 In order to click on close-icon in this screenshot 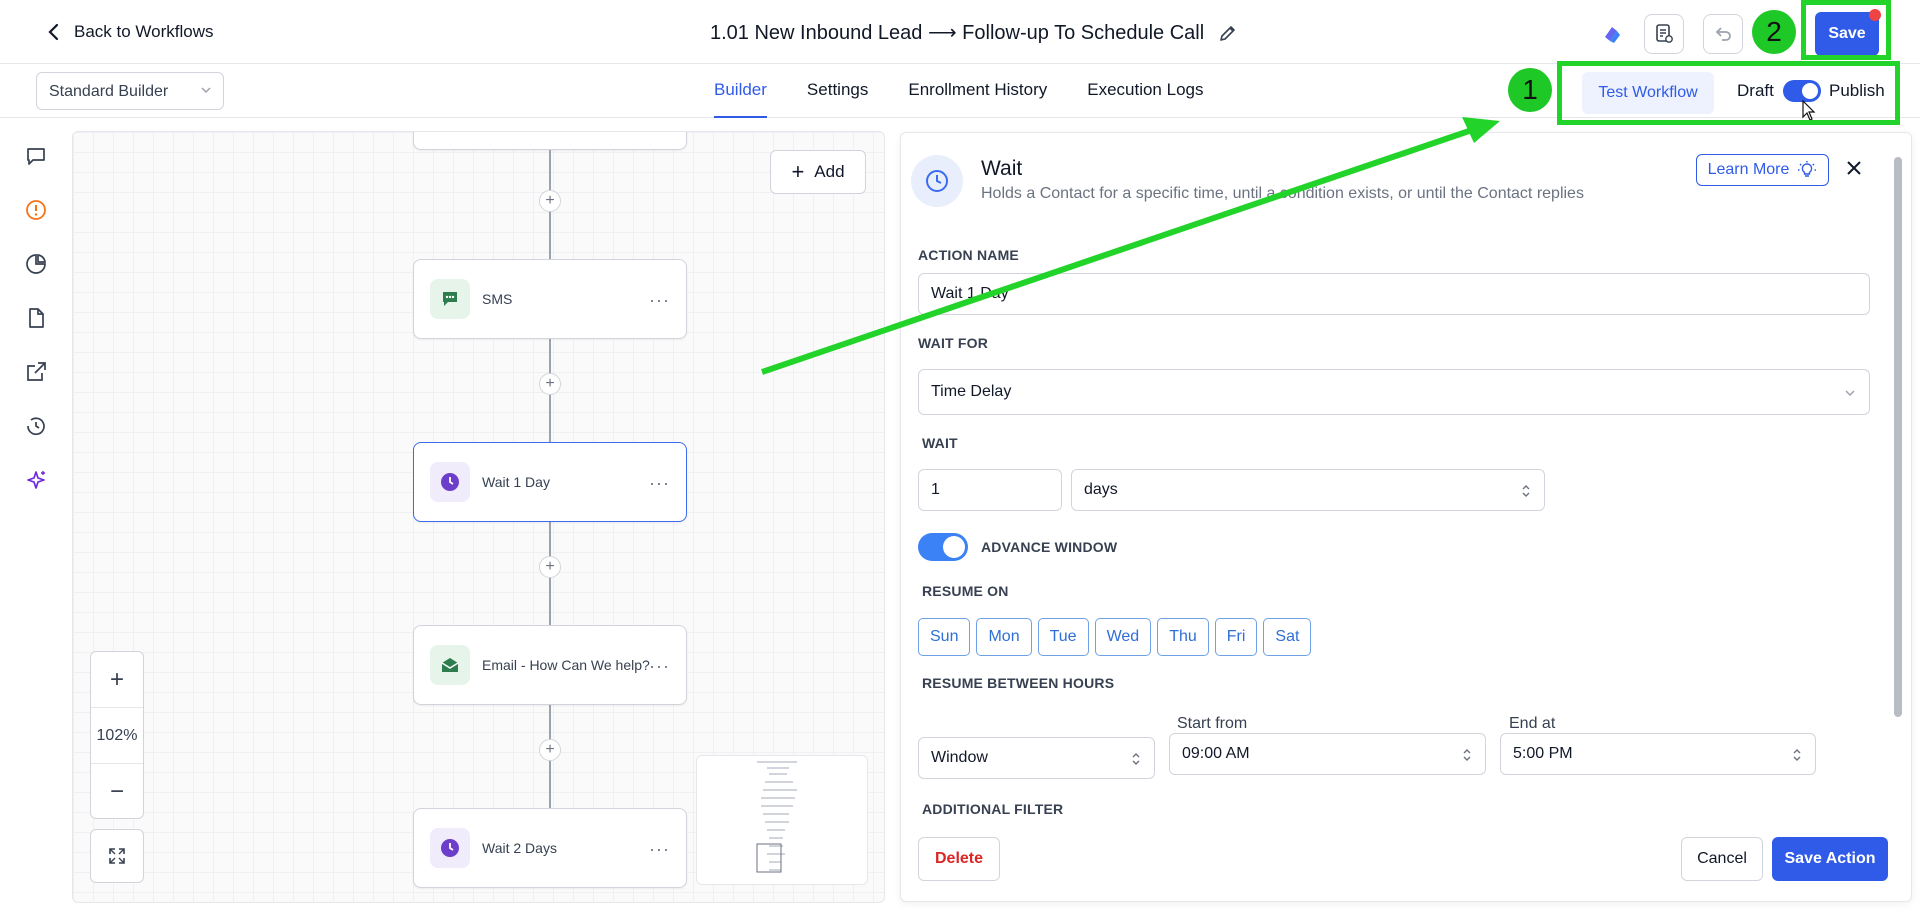, I will do `click(1854, 168)`.